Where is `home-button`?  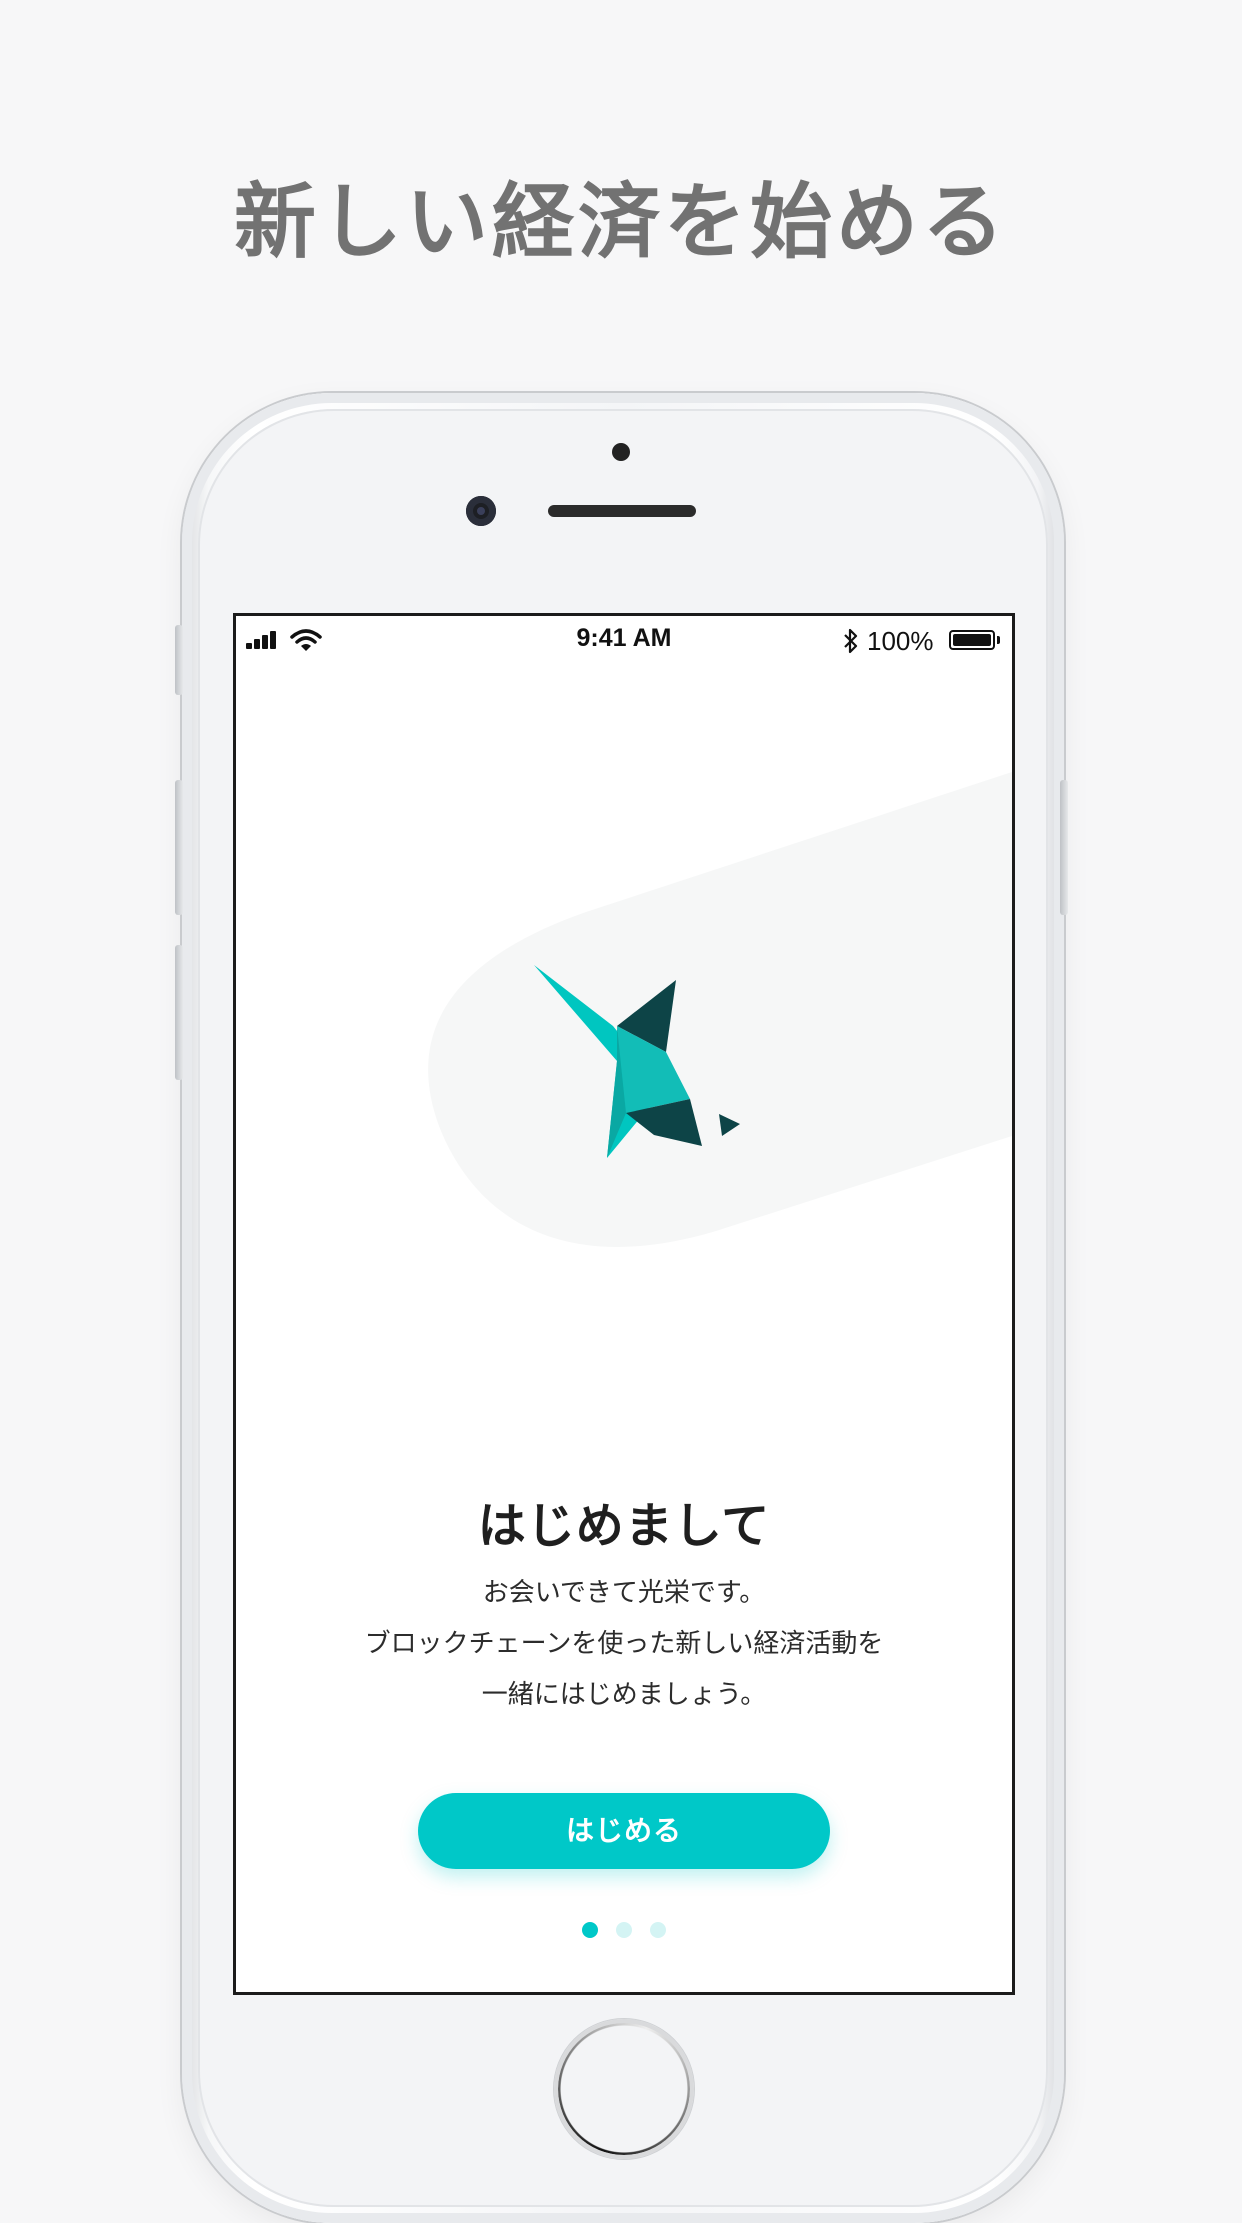 home-button is located at coordinates (624, 2089).